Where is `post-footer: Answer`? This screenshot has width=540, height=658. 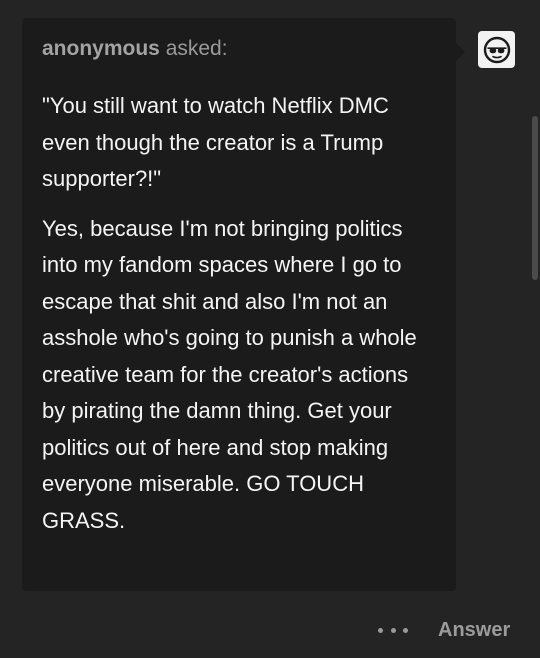 post-footer: Answer is located at coordinates (270, 632).